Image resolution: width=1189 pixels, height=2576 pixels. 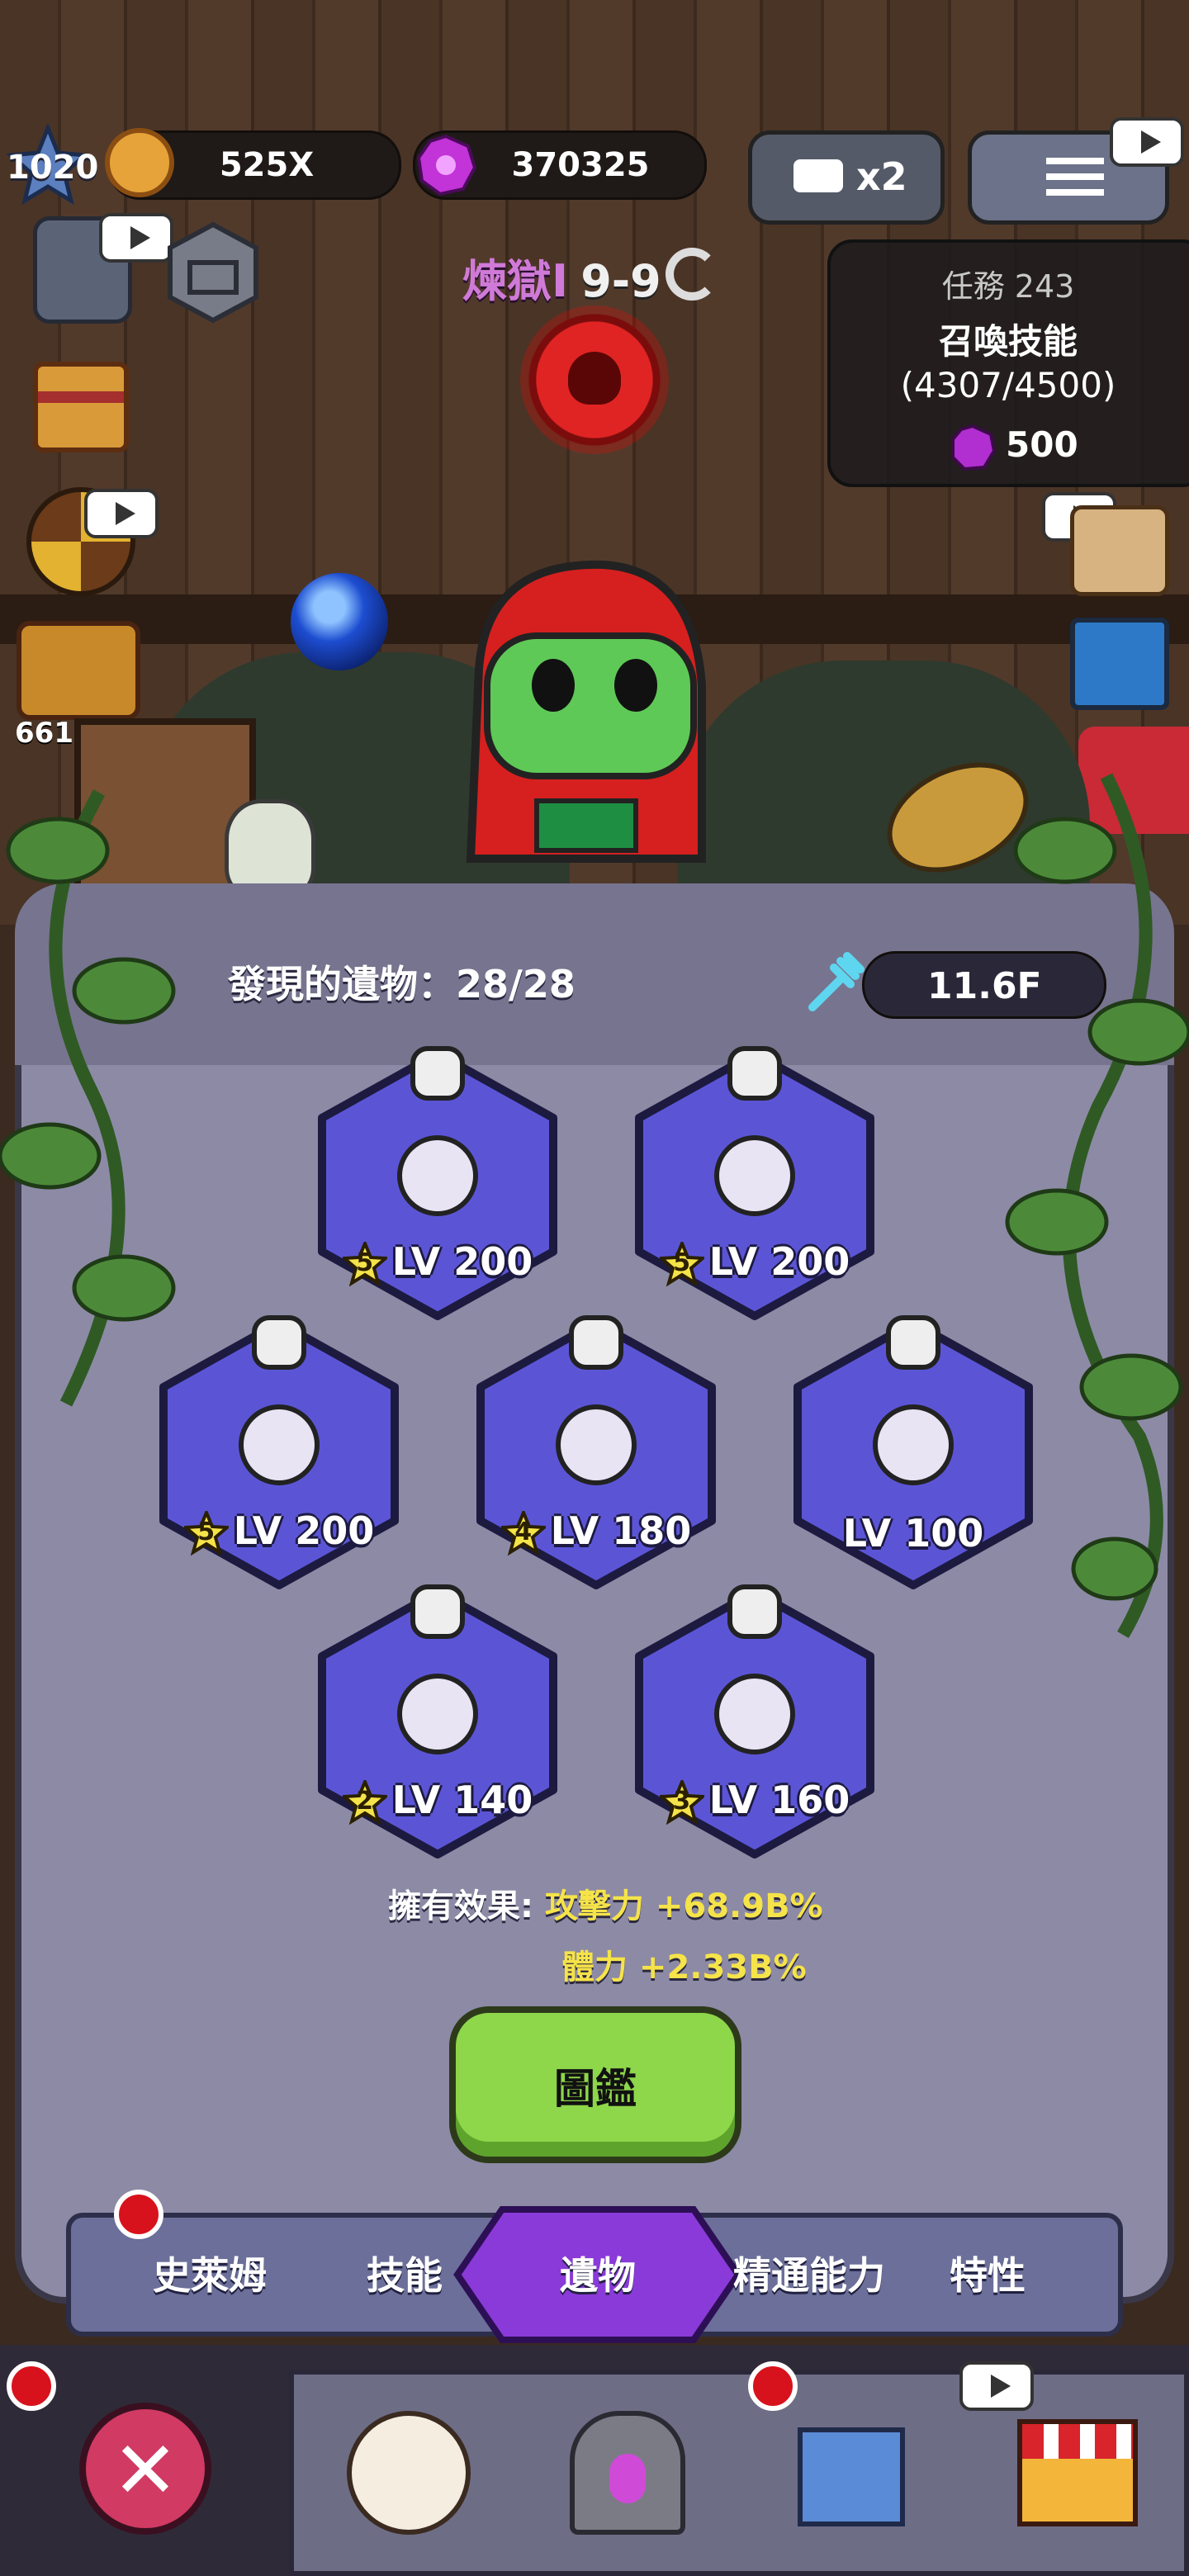 I want to click on relic-level-text: LV 160, so click(x=779, y=1799).